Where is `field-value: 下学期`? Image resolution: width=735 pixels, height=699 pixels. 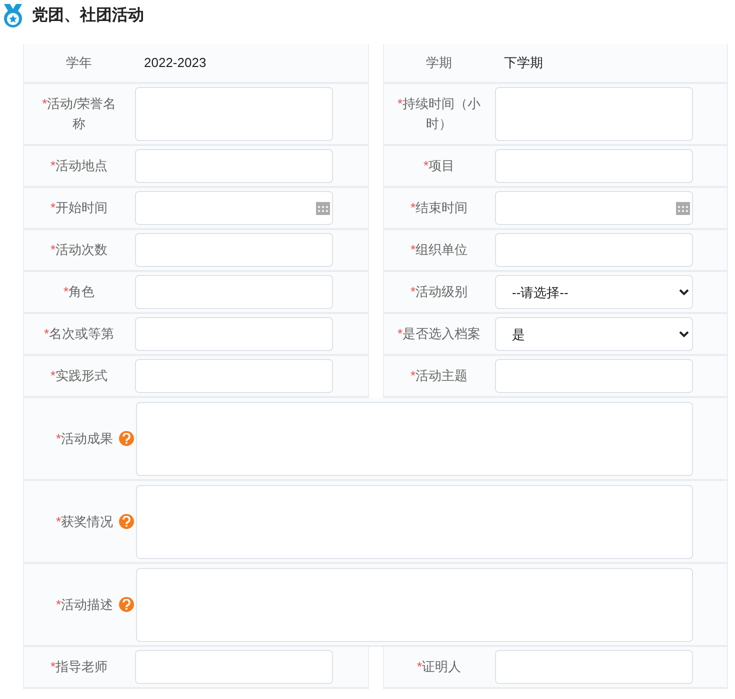 field-value: 下学期 is located at coordinates (523, 63).